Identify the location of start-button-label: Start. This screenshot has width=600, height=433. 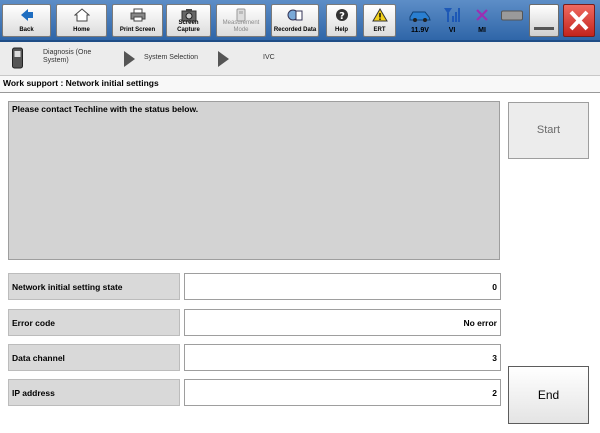
(548, 130).